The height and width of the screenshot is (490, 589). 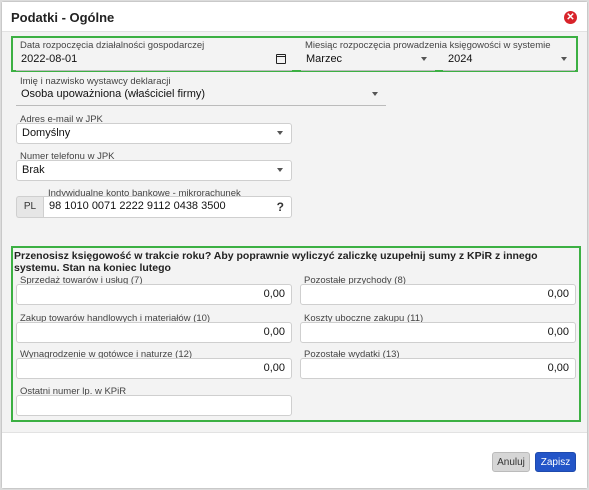 I want to click on year-value: 2024, so click(x=460, y=59).